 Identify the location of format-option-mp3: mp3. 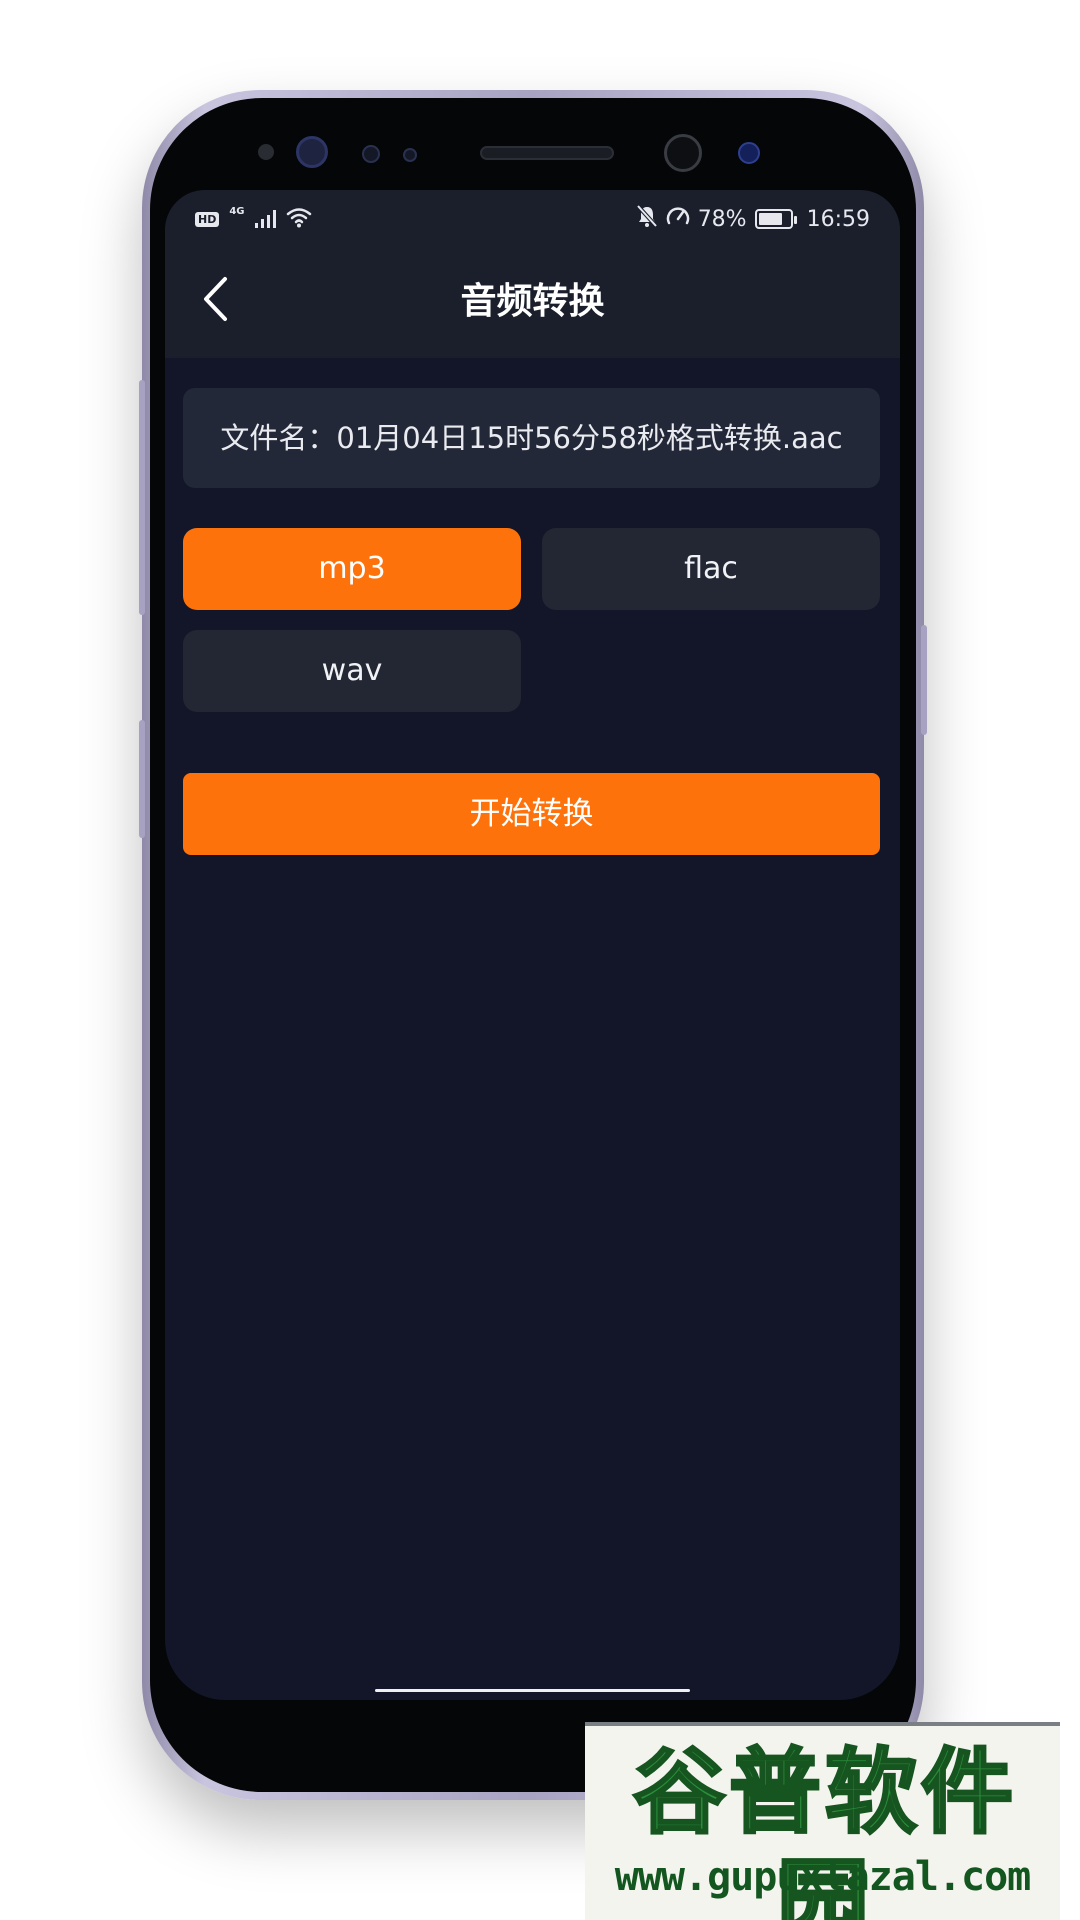
(352, 569).